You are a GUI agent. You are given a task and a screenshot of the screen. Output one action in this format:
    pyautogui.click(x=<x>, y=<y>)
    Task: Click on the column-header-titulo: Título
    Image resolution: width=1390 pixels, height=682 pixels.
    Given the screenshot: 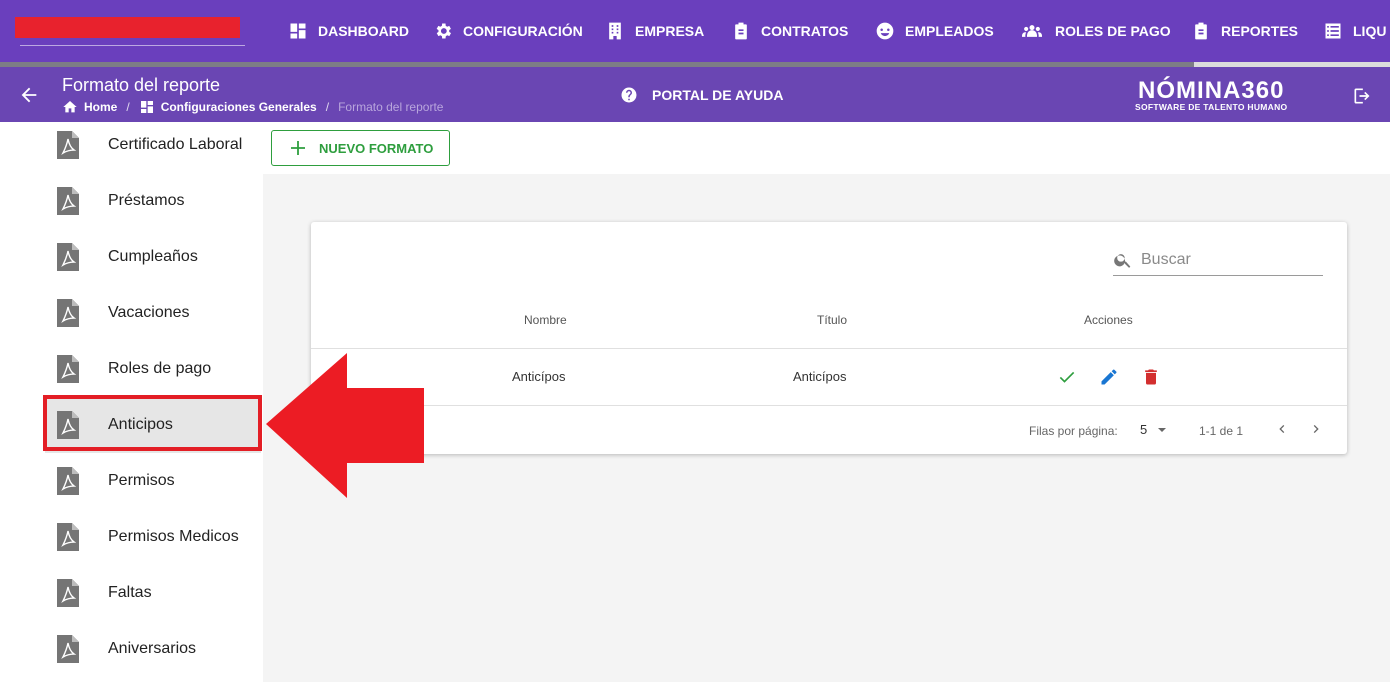 What is the action you would take?
    pyautogui.click(x=832, y=320)
    